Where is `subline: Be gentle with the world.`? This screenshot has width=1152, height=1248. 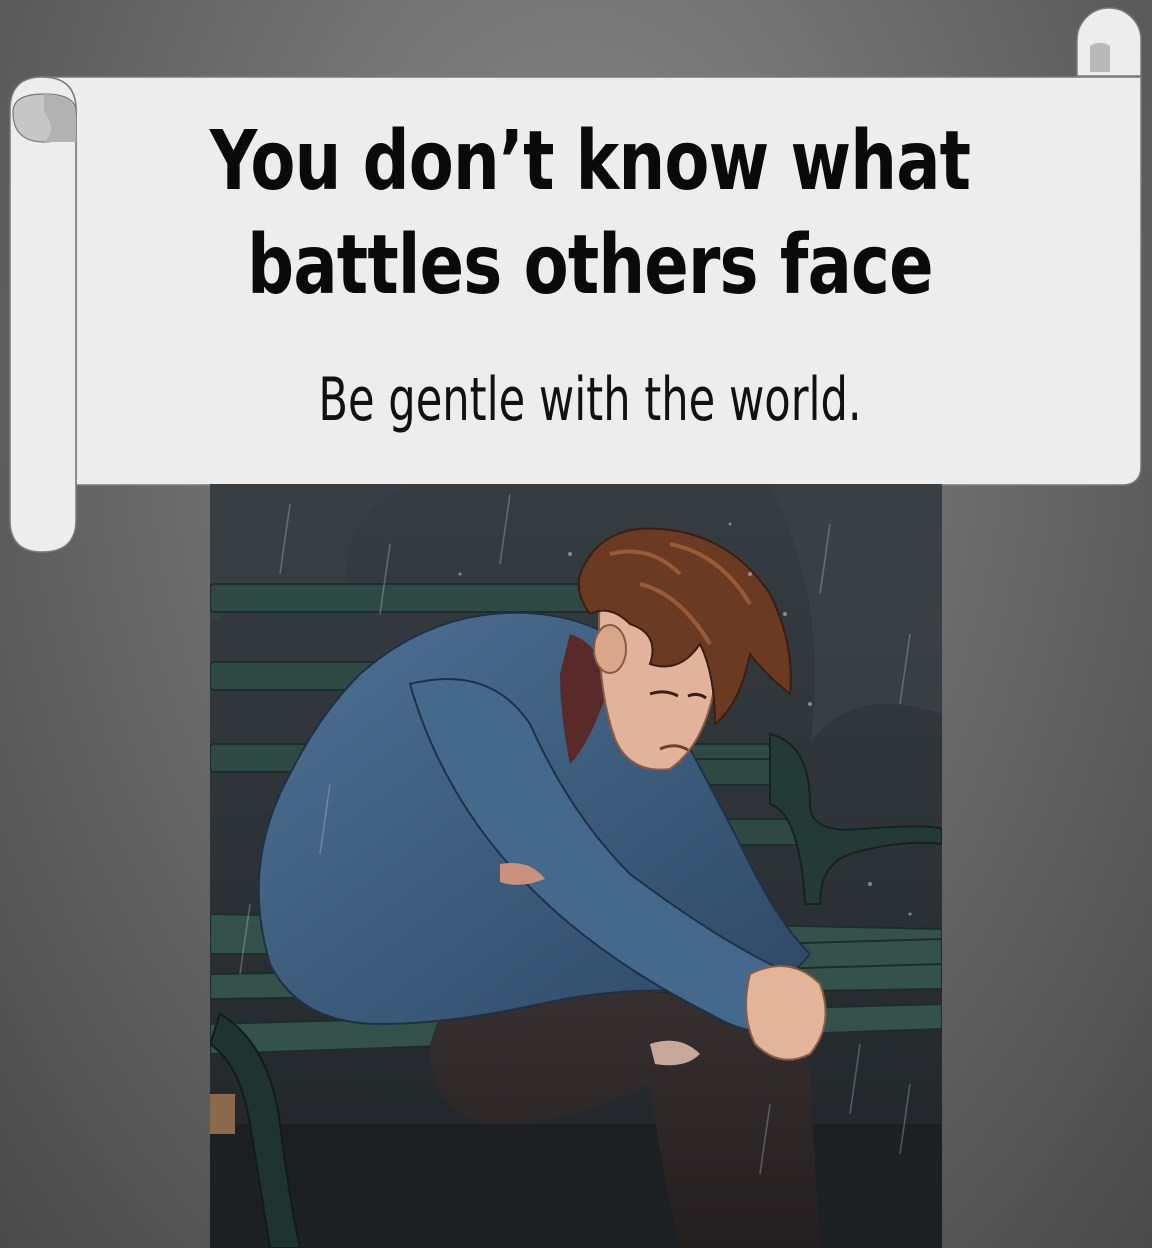
subline: Be gentle with the world. is located at coordinates (590, 400).